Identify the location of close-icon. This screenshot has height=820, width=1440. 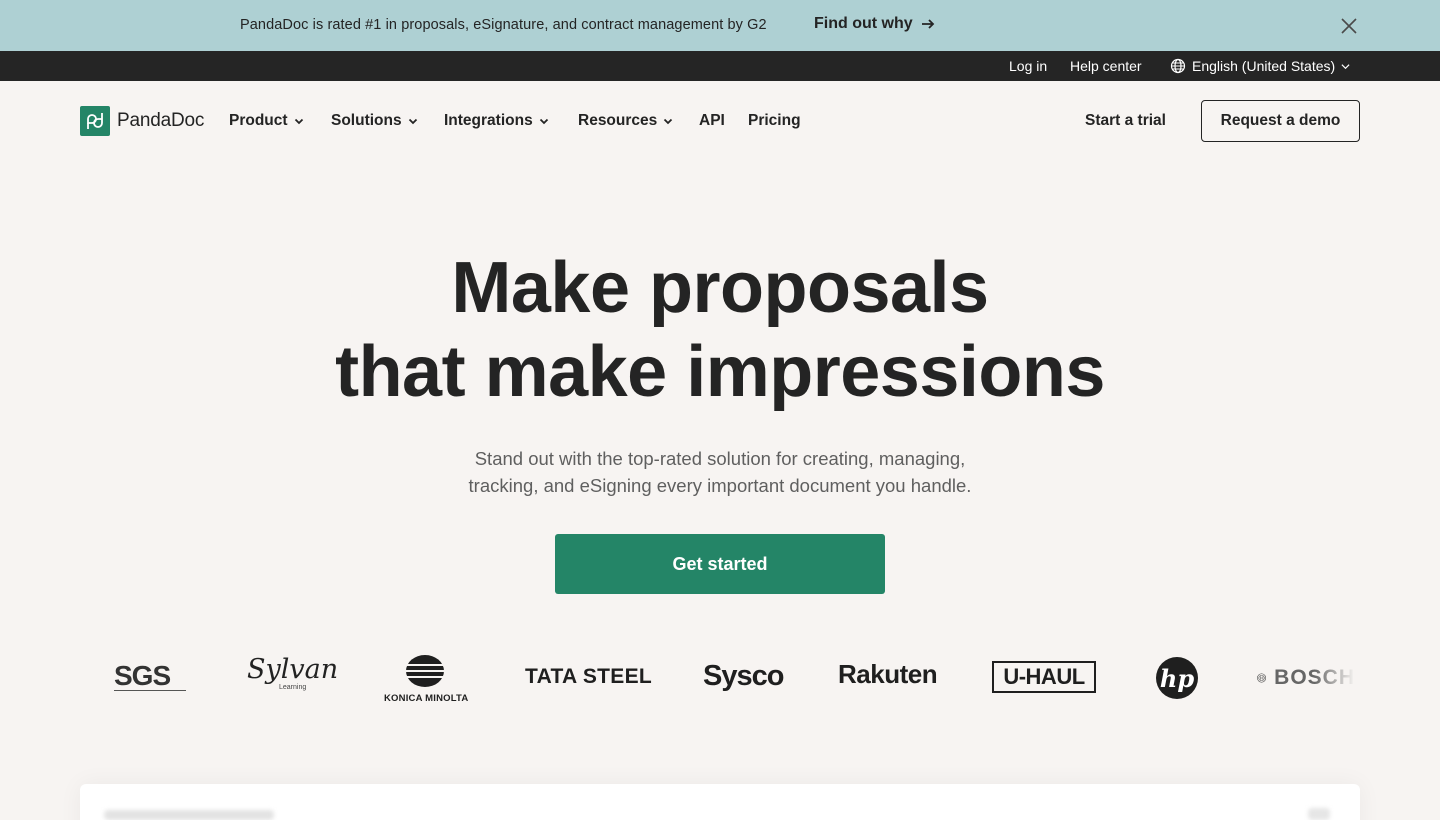
(1349, 26).